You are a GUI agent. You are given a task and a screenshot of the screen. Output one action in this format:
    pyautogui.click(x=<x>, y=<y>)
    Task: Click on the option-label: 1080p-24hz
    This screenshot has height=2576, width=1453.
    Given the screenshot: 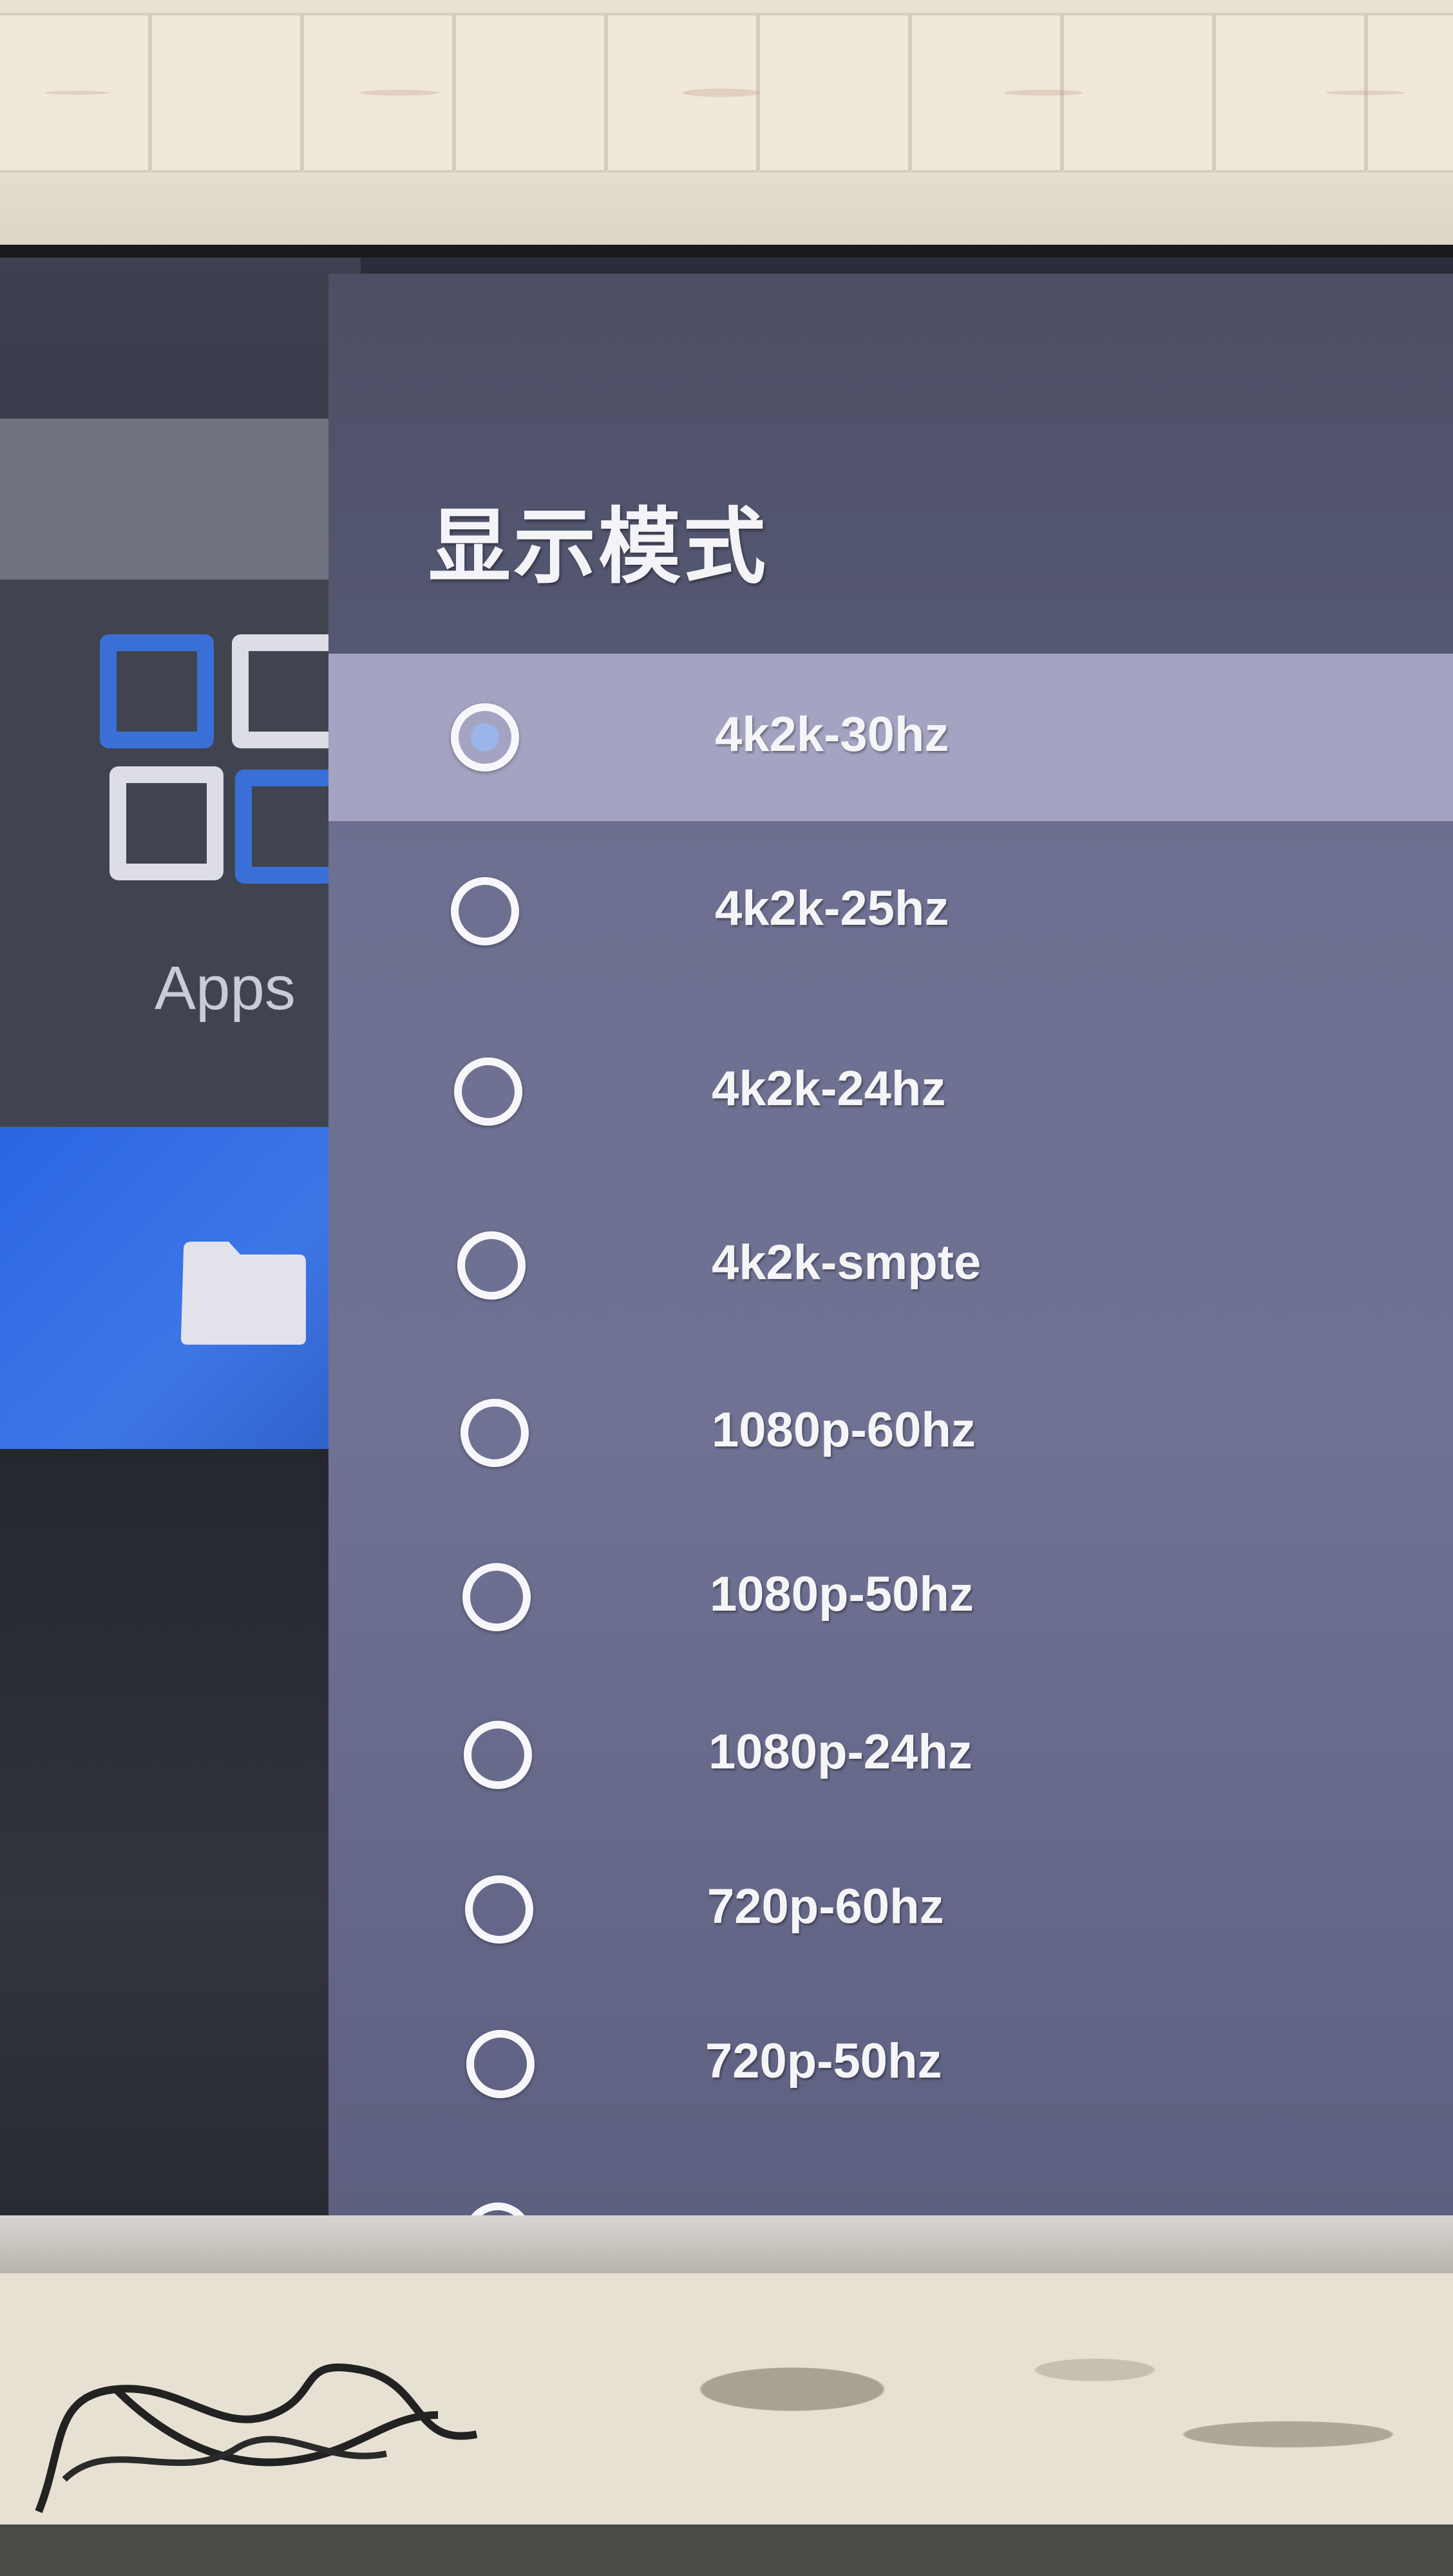 What is the action you would take?
    pyautogui.click(x=840, y=1752)
    